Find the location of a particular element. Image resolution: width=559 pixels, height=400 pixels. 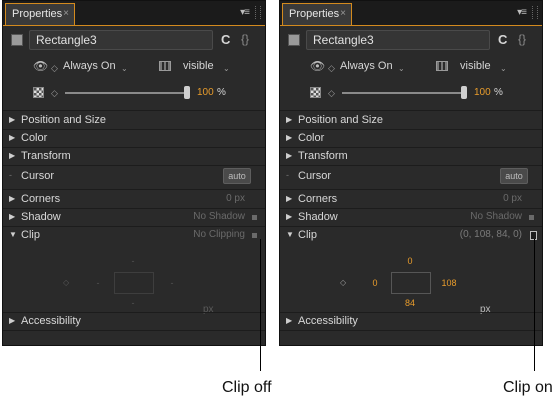

tab-label: Properties is located at coordinates (314, 14).